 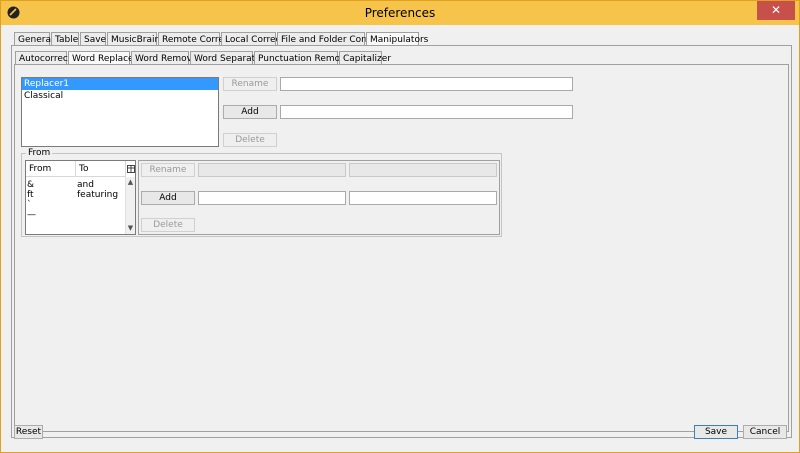 I want to click on add-to-input, so click(x=423, y=198).